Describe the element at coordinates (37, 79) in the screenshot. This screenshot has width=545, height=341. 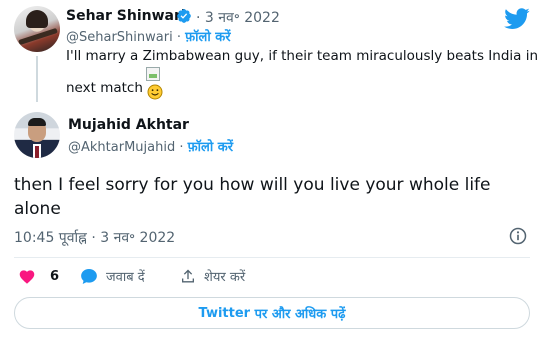
I see `thread-connector-line` at that location.